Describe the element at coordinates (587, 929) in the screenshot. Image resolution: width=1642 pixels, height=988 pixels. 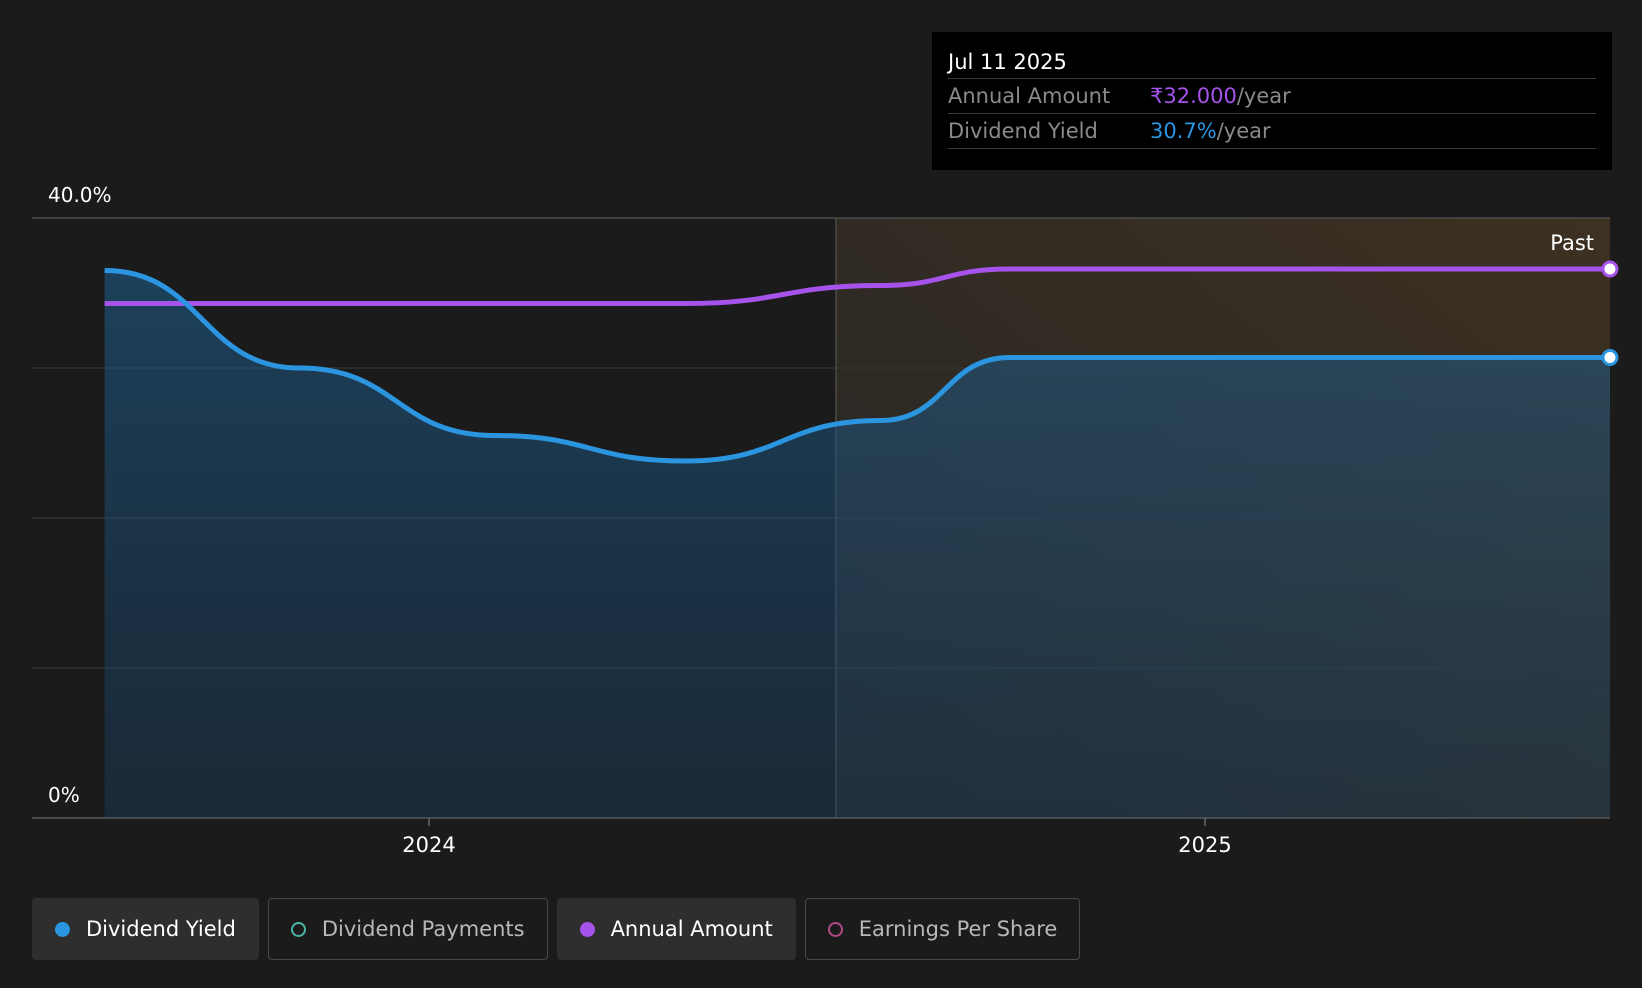
I see `annual-amount-dot-icon` at that location.